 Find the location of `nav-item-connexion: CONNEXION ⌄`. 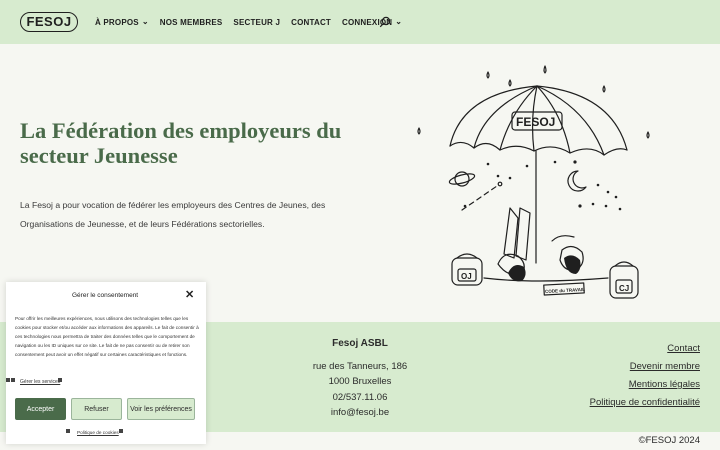

nav-item-connexion: CONNEXION ⌄ is located at coordinates (372, 21).